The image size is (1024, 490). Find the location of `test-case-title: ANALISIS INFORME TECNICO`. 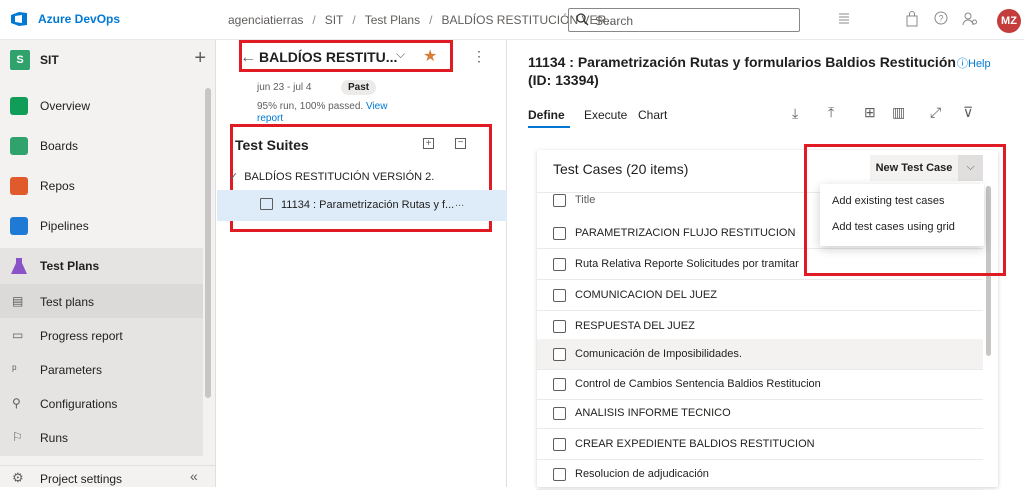

test-case-title: ANALISIS INFORME TECNICO is located at coordinates (653, 413).